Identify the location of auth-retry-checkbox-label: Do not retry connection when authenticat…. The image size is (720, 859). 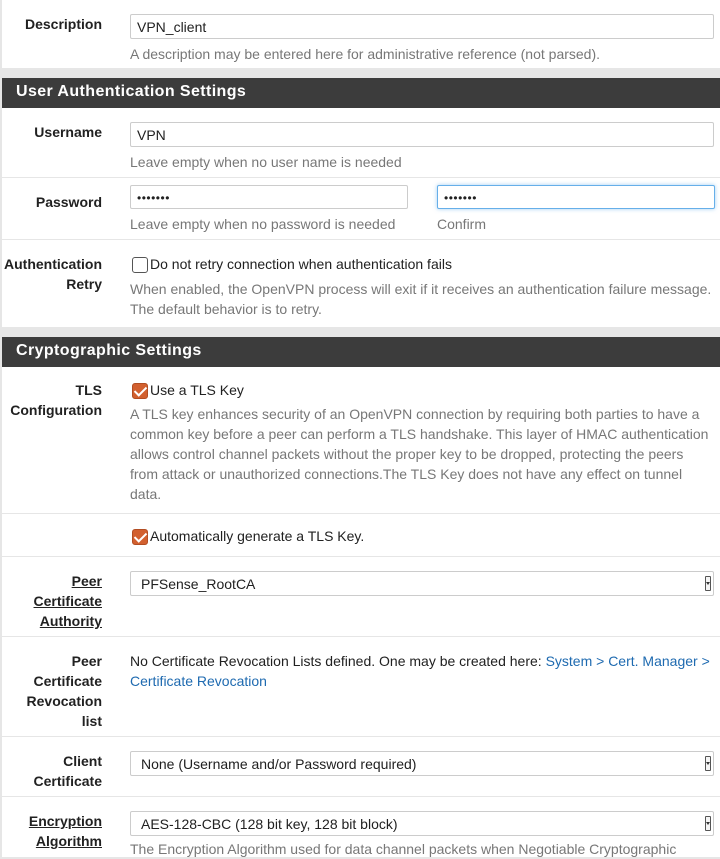
(301, 264).